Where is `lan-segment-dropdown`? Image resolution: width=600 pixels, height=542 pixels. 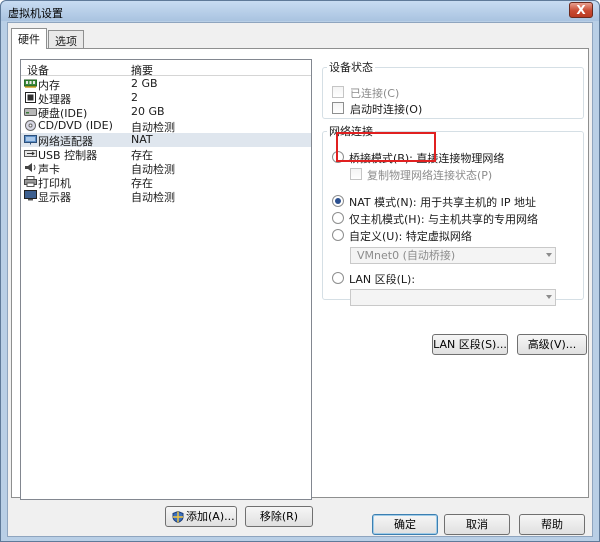
lan-segment-dropdown is located at coordinates (453, 297).